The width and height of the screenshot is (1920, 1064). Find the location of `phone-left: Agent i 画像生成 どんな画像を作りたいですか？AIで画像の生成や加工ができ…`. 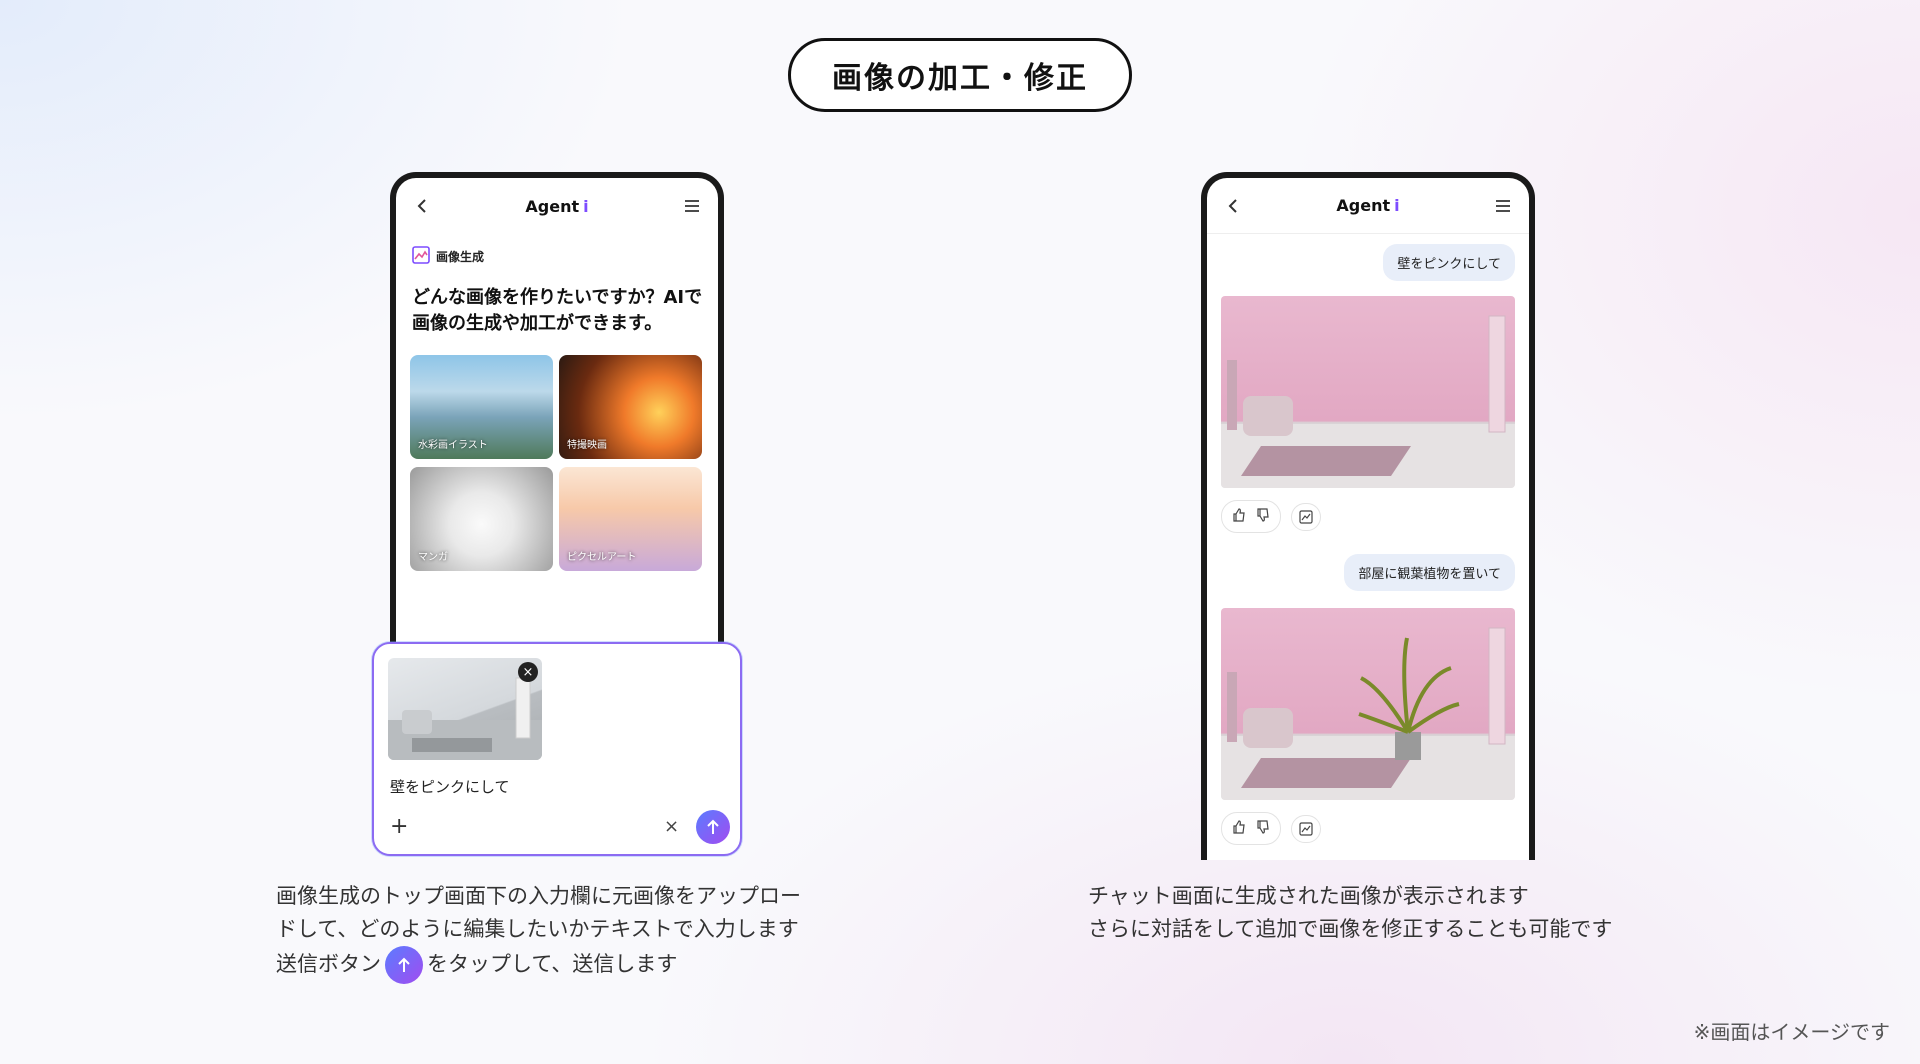

phone-left: Agent i 画像生成 どんな画像を作りたいですか？AIで画像の生成や加工ができ… is located at coordinates (557, 407).